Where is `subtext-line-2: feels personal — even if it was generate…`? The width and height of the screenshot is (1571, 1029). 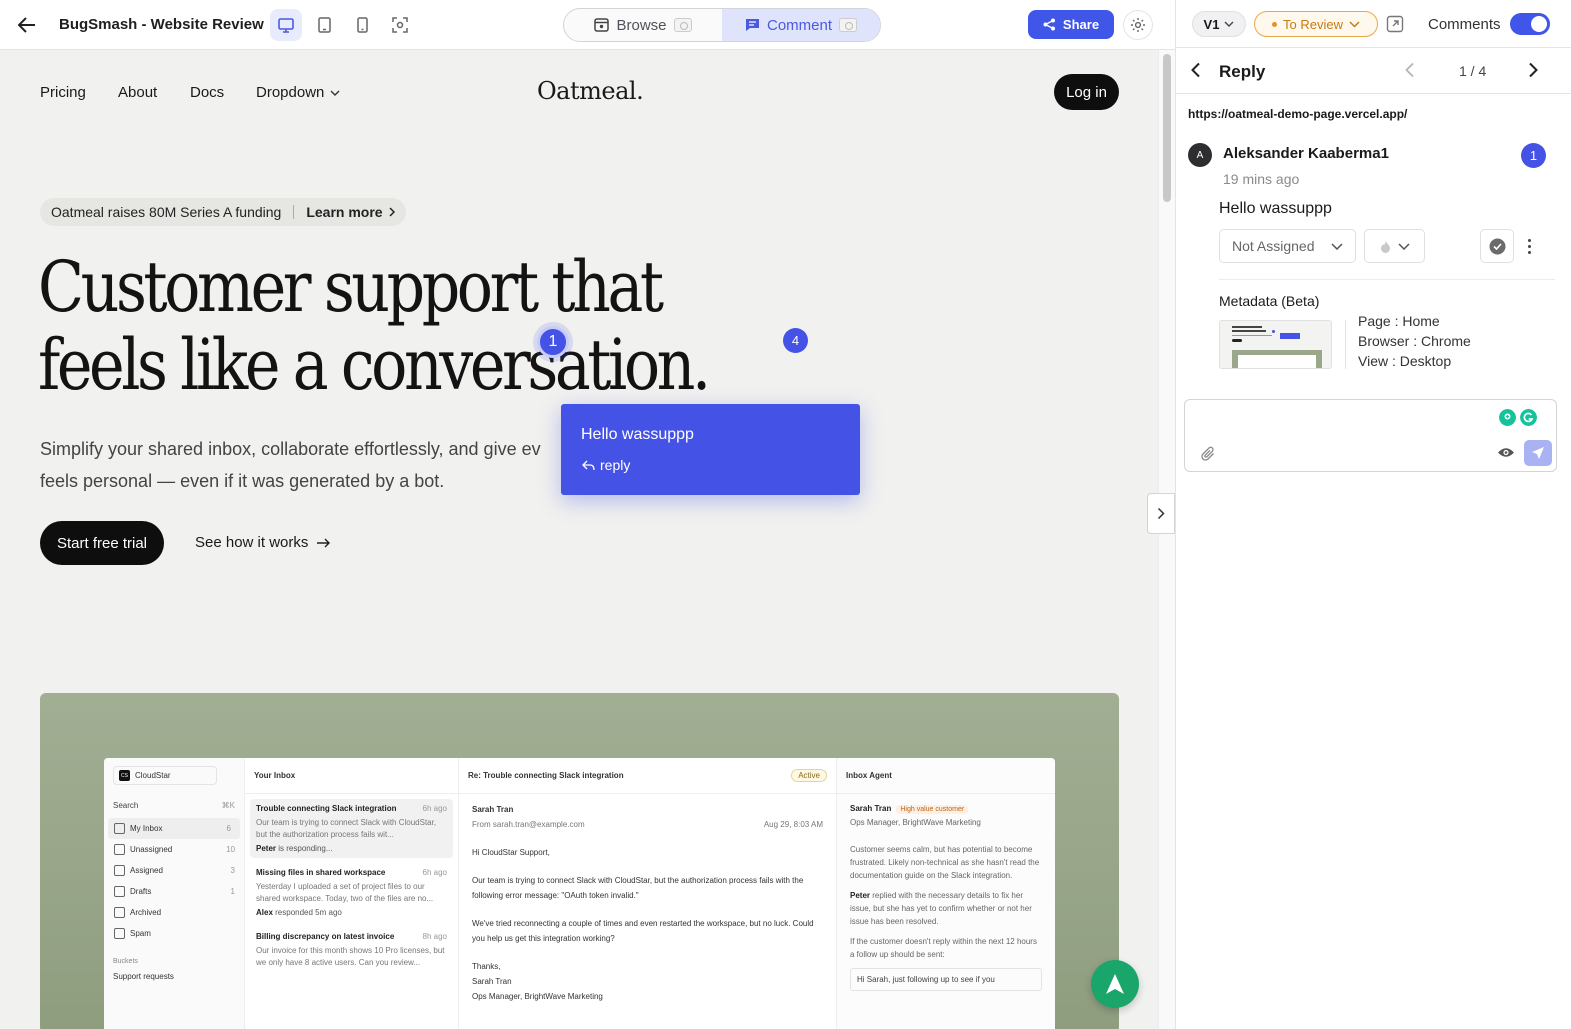
subtext-line-2: feels personal — even if it was generate… is located at coordinates (242, 481).